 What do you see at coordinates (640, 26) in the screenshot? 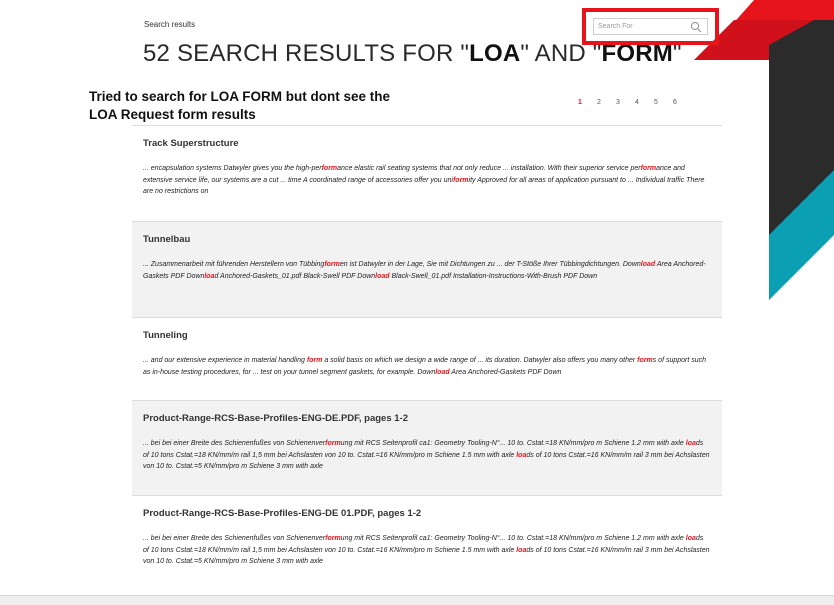
I see `search-input` at bounding box center [640, 26].